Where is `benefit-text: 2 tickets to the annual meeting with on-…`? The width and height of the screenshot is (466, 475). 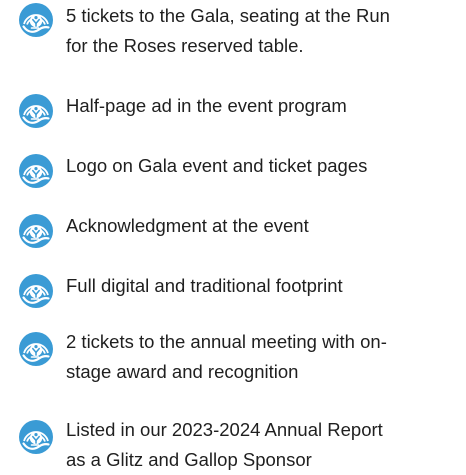
benefit-text: 2 tickets to the annual meeting with on-… is located at coordinates (226, 356).